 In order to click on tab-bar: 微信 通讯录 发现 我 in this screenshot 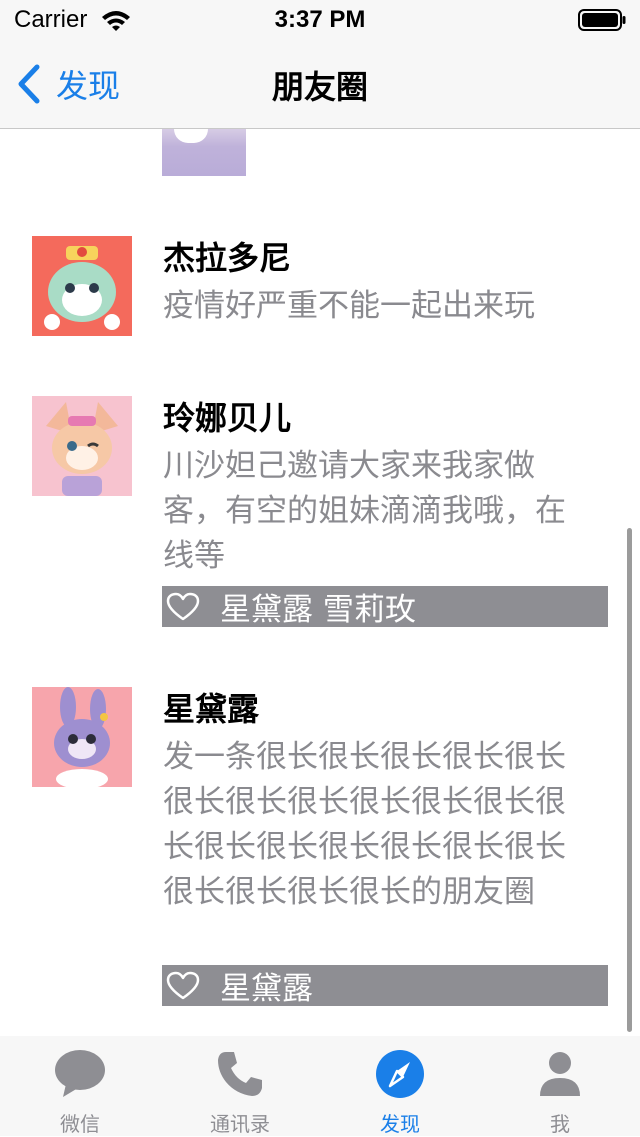, I will do `click(320, 1086)`.